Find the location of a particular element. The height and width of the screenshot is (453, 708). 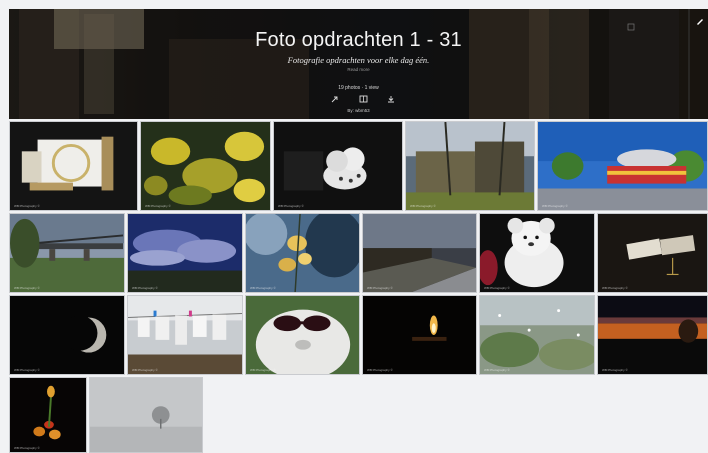

laundry-photo is located at coordinates (185, 335).